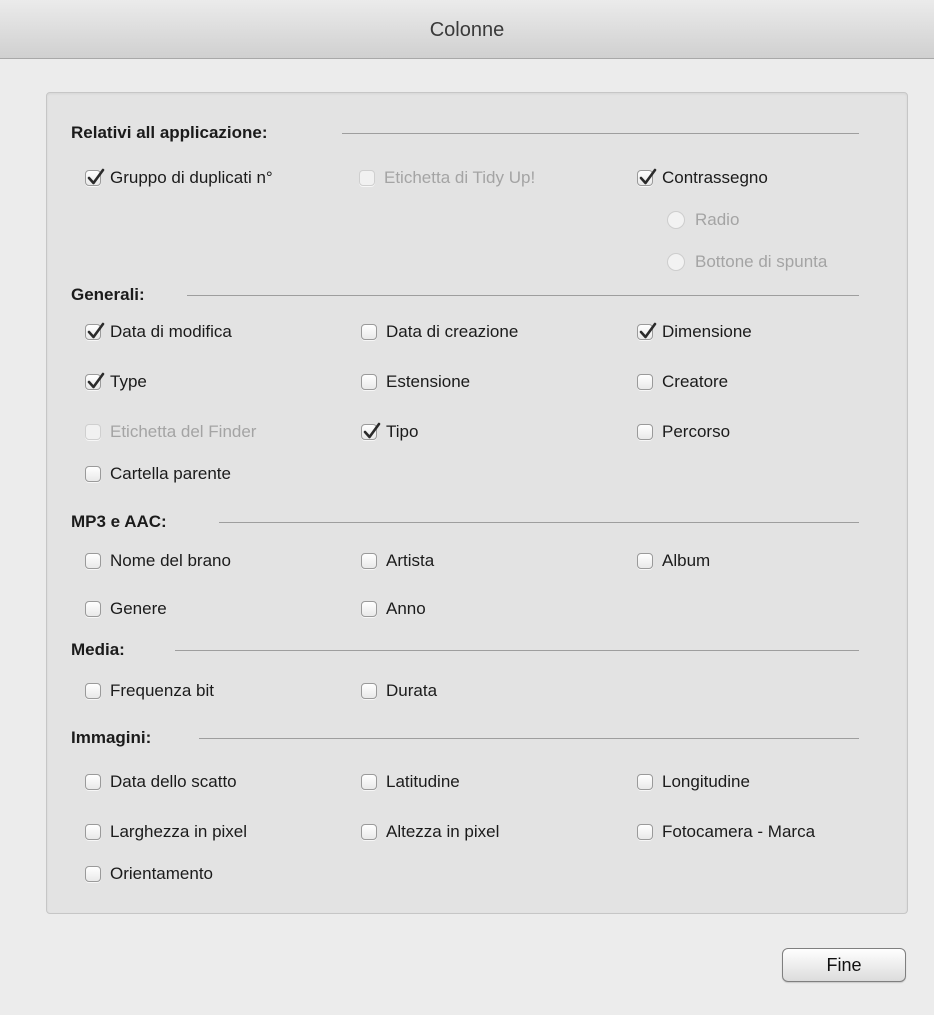 The image size is (934, 1015). I want to click on checkbox-label: Gruppo di duplicati n°, so click(191, 177).